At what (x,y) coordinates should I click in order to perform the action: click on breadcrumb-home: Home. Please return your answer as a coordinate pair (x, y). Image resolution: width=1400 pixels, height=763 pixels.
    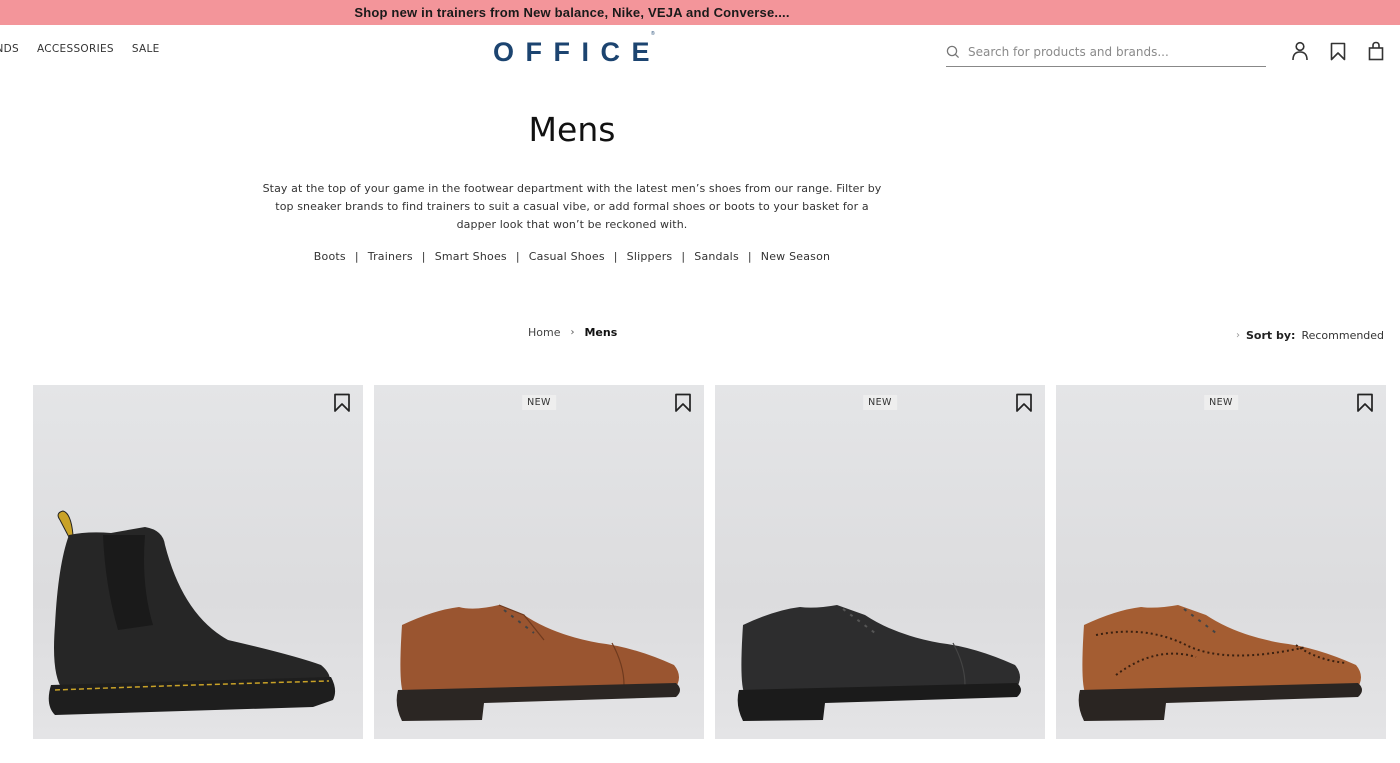
    Looking at the image, I should click on (544, 332).